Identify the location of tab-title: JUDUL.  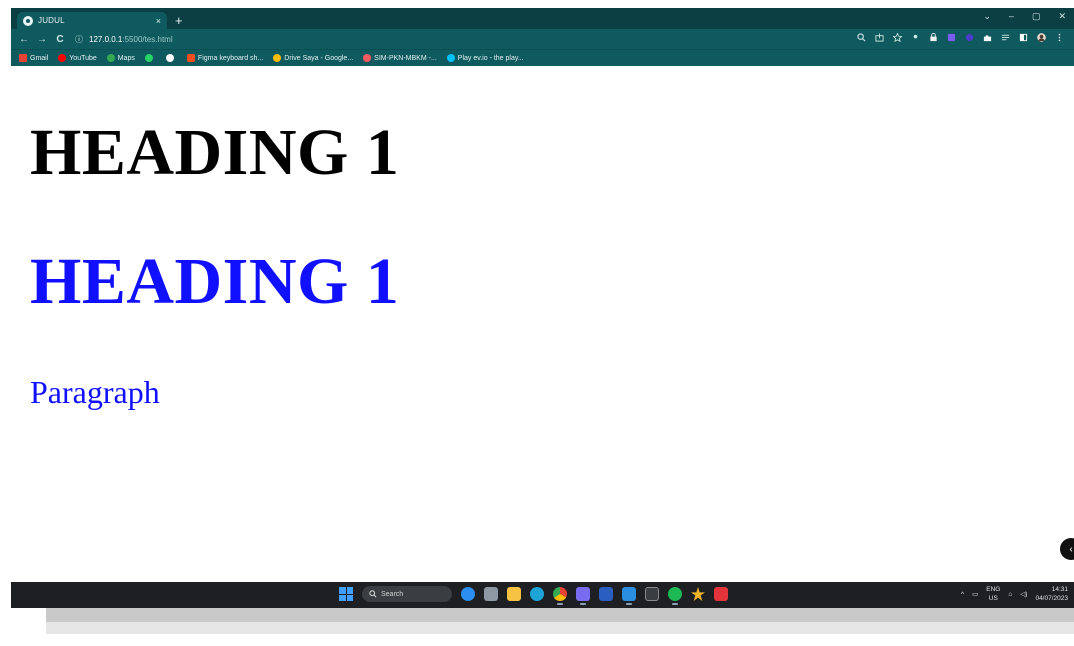
(51, 20).